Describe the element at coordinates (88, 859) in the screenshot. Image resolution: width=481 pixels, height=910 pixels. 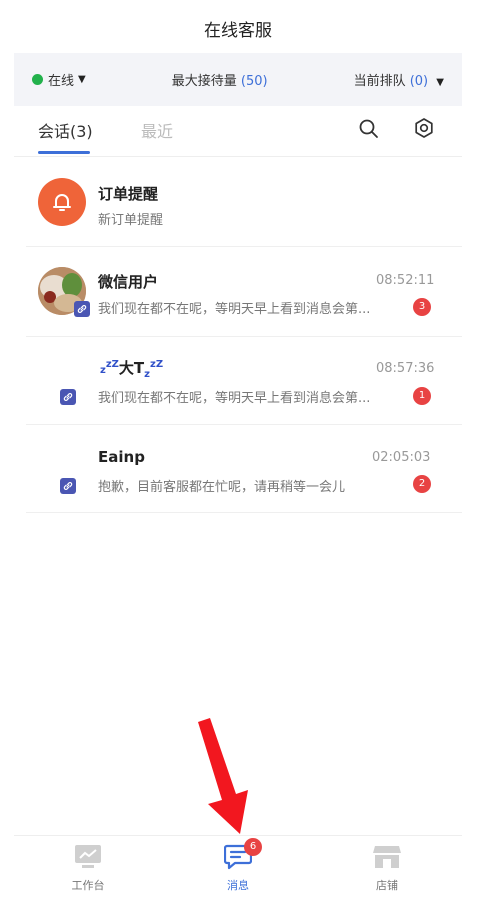
I see `monitor-icon` at that location.